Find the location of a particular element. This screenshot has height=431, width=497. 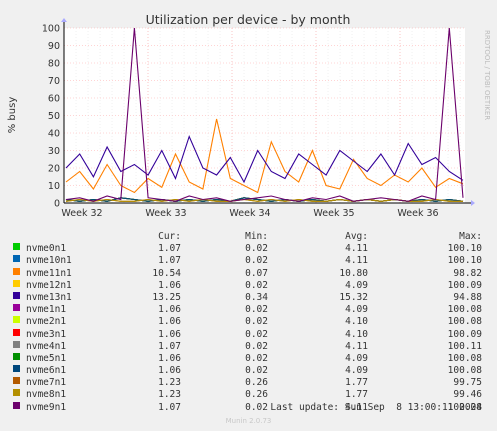

legend-row: nvme12n1 1.06 0.02 4.09 100.09 is located at coordinates (248, 285).